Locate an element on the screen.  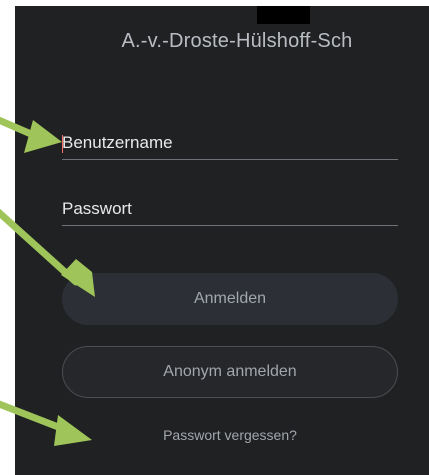
login-button-label: Anmelden is located at coordinates (230, 298).